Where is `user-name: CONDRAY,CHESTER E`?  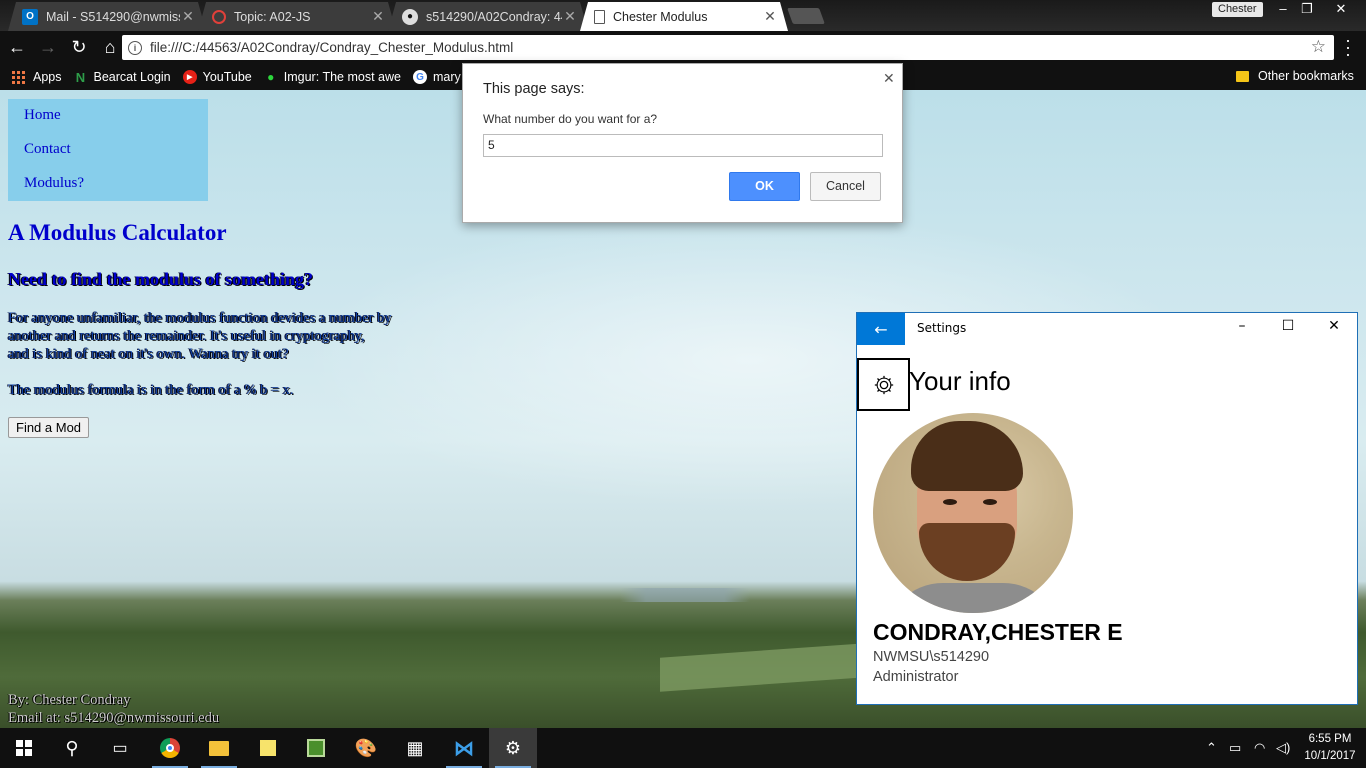 user-name: CONDRAY,CHESTER E is located at coordinates (998, 632).